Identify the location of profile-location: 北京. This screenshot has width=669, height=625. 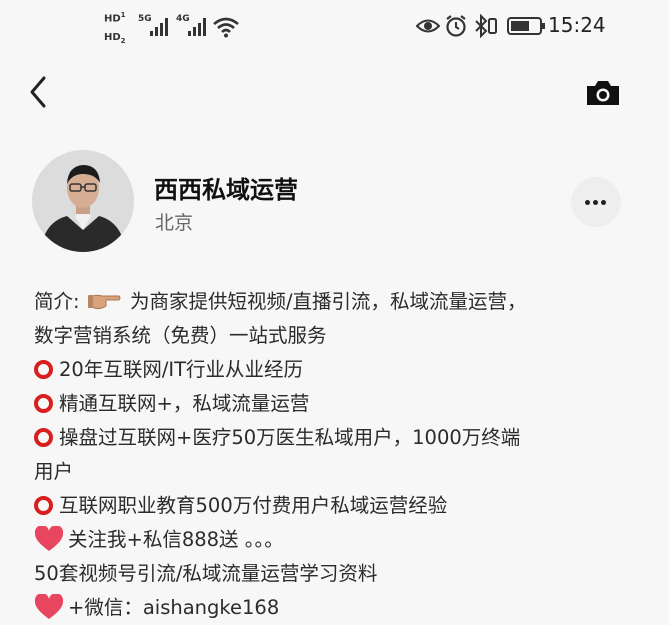
(174, 223).